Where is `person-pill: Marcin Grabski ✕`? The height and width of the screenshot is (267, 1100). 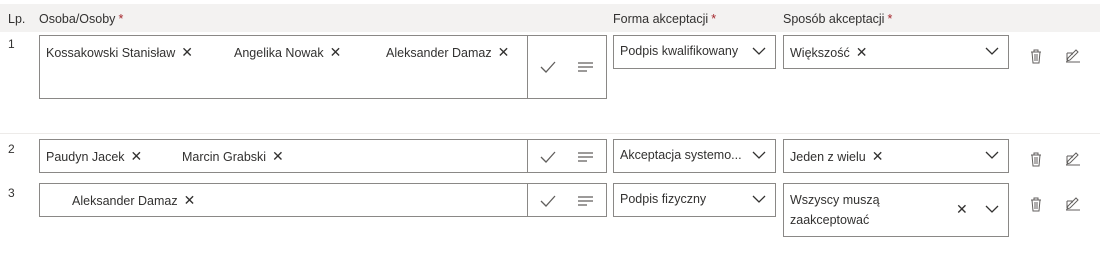 person-pill: Marcin Grabski ✕ is located at coordinates (233, 156).